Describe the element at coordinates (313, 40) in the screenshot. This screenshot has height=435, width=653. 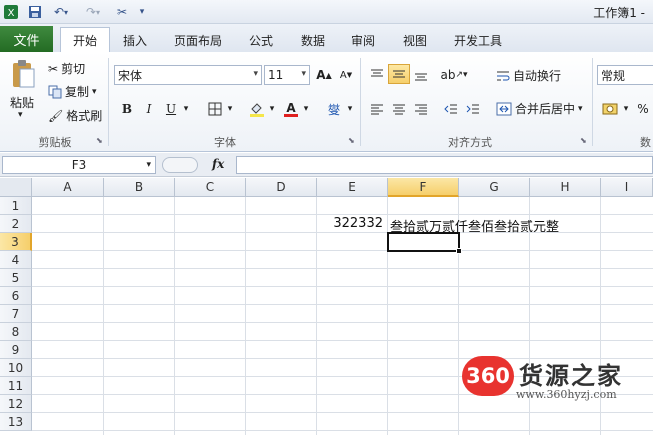
I see `tab-data: 数据` at that location.